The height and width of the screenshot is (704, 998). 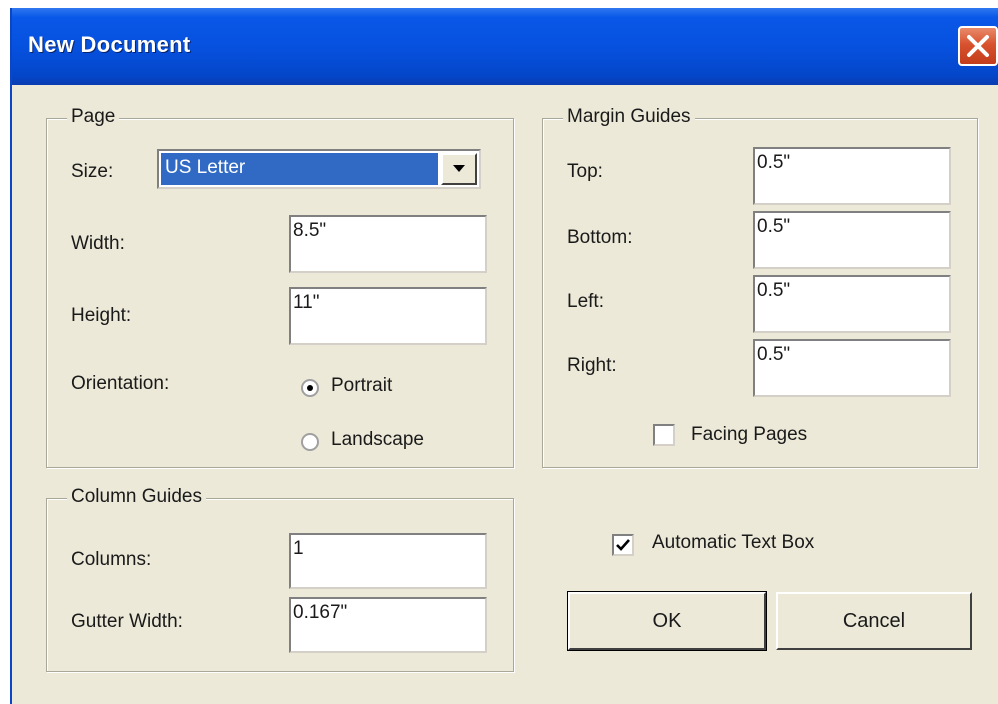 I want to click on ok-button-label: OK, so click(x=667, y=621).